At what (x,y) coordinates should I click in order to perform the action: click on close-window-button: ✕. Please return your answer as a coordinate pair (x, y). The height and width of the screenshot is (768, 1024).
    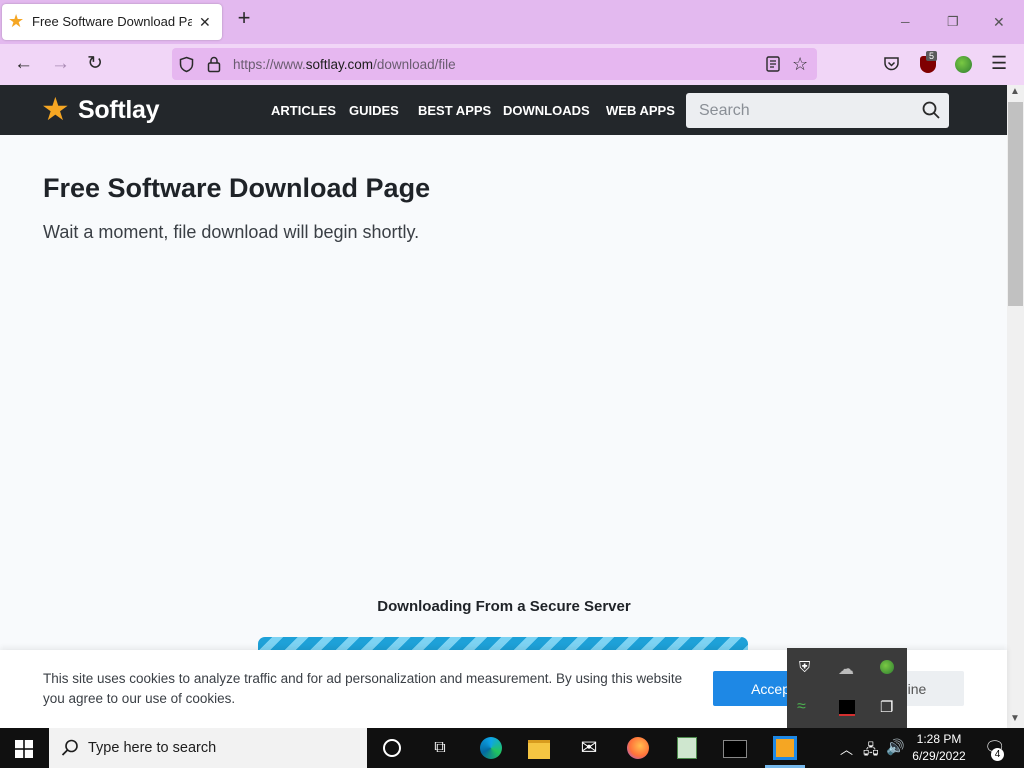
    Looking at the image, I should click on (999, 22).